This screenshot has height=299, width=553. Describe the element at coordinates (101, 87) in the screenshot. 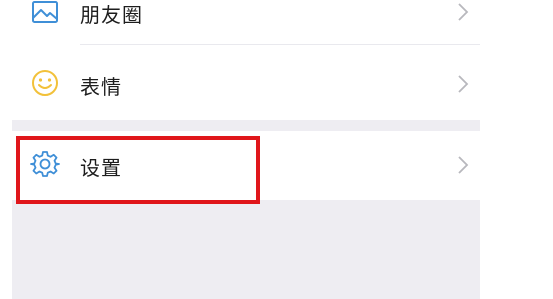

I see `menu-item-label: 表情` at that location.